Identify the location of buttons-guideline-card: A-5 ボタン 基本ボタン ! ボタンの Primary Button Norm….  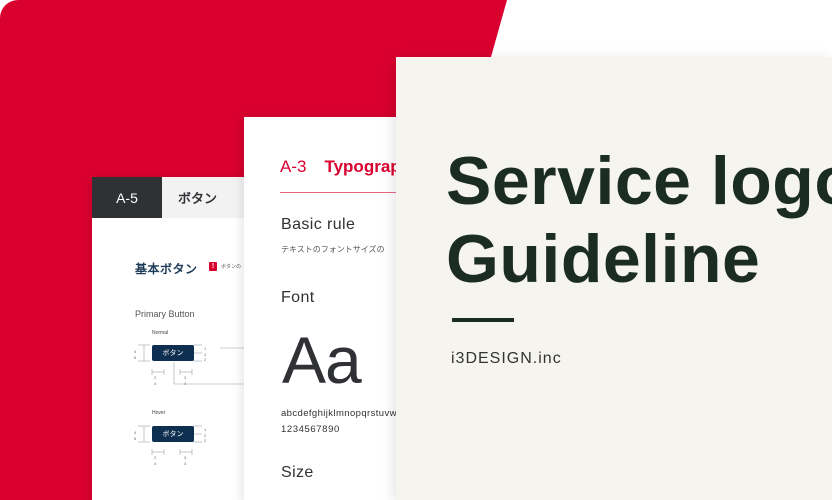
(172, 338).